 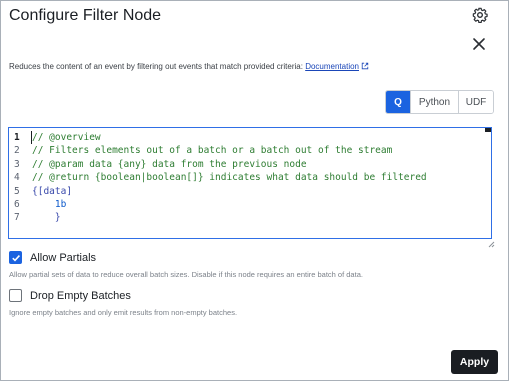 I want to click on allow-partials-option: Allow Partials, so click(x=52, y=257).